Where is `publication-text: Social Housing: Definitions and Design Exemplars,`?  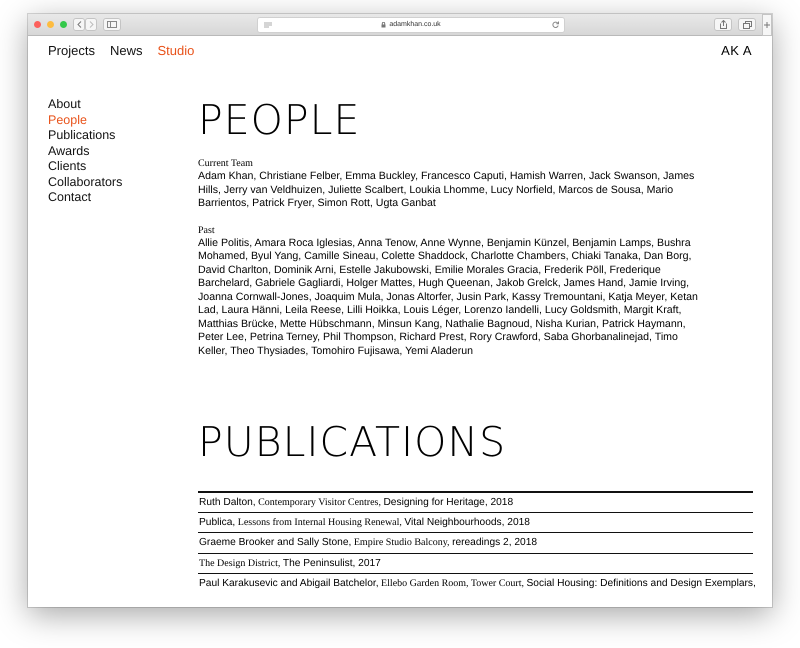
publication-text: Social Housing: Definitions and Design Exemplars, is located at coordinates (641, 584).